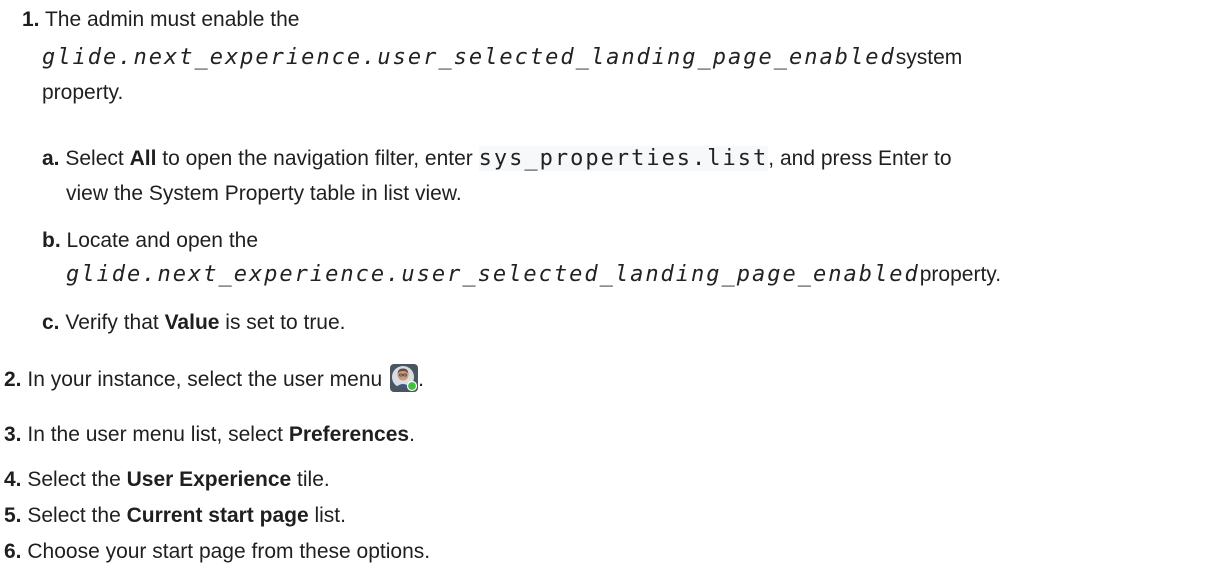 The height and width of the screenshot is (573, 1214). Describe the element at coordinates (860, 158) in the screenshot. I see `substep-text: , and press Enter to` at that location.